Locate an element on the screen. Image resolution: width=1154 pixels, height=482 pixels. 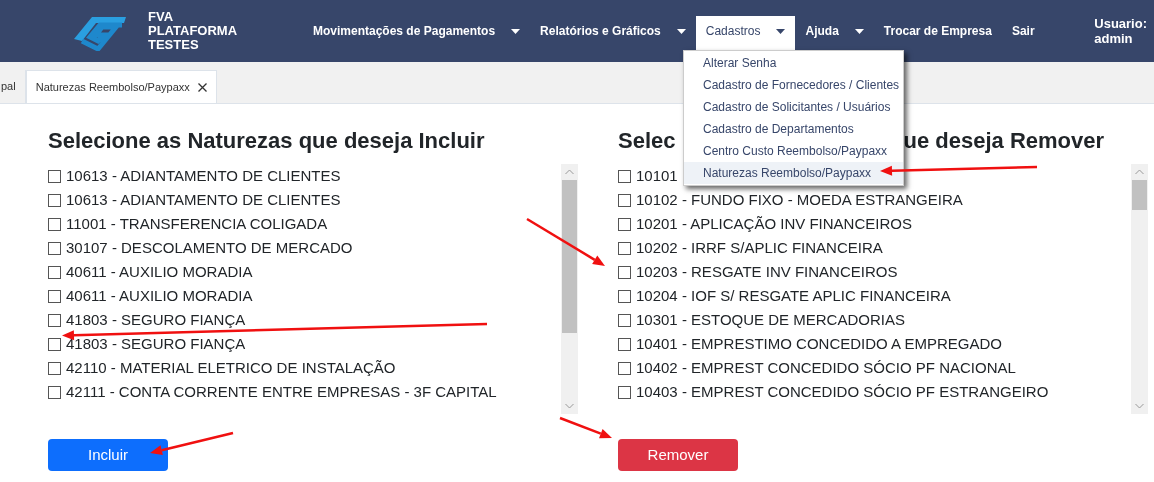
list-item-label: 30107 - DESCOLAMENTO DE MERCADO is located at coordinates (209, 247).